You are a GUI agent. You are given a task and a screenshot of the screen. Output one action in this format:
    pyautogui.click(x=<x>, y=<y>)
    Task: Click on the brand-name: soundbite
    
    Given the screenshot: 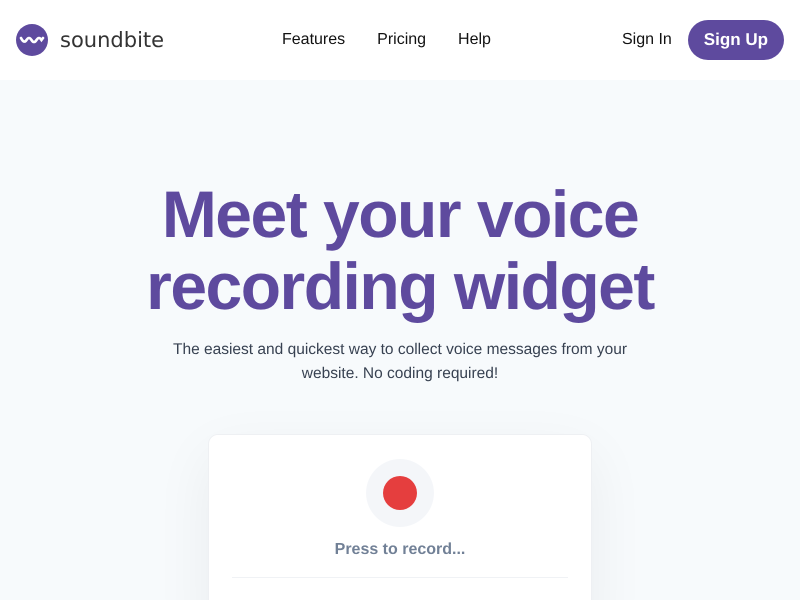 What is the action you would take?
    pyautogui.click(x=112, y=40)
    